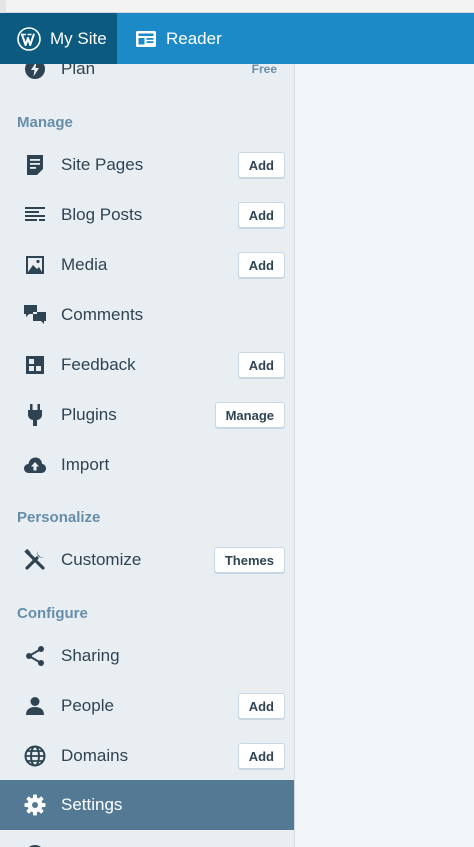 The height and width of the screenshot is (847, 474). I want to click on sidebar-item-comments: Comments, so click(147, 315).